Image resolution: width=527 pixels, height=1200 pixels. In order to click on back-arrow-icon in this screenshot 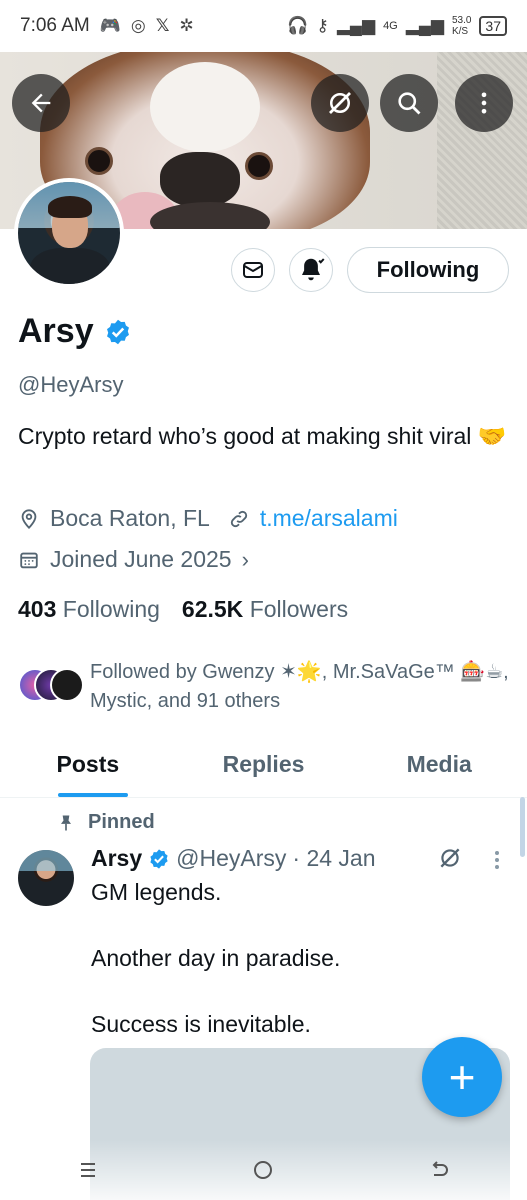, I will do `click(41, 103)`.